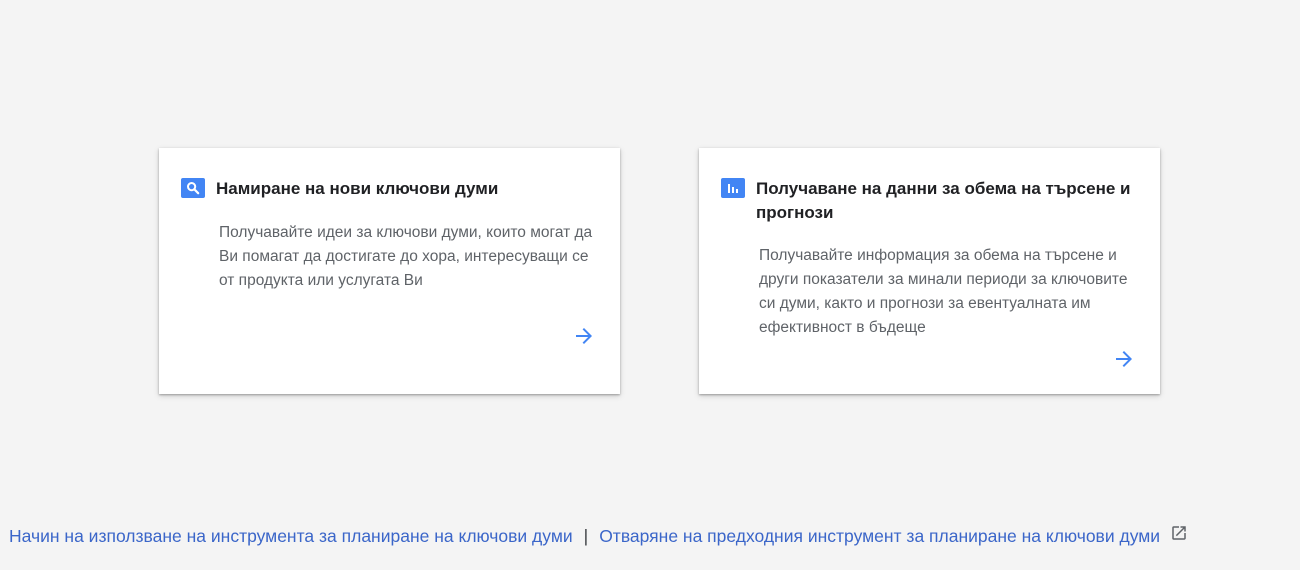 The image size is (1300, 570). I want to click on open-in-new-icon, so click(1179, 533).